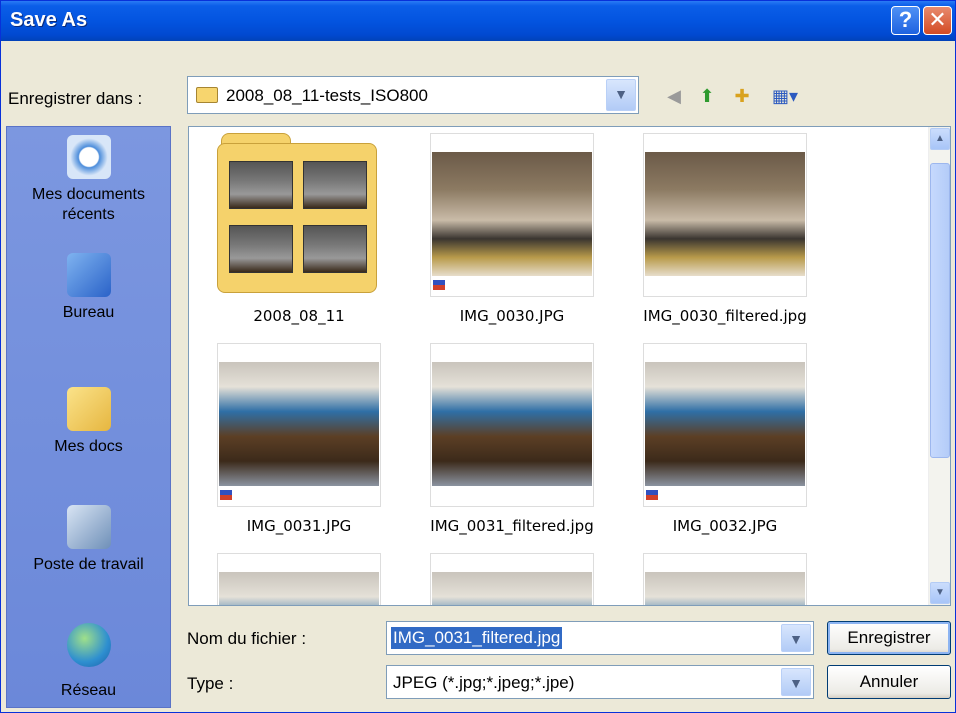 This screenshot has width=956, height=713. I want to click on filename-label: Nom du fichier :, so click(247, 638).